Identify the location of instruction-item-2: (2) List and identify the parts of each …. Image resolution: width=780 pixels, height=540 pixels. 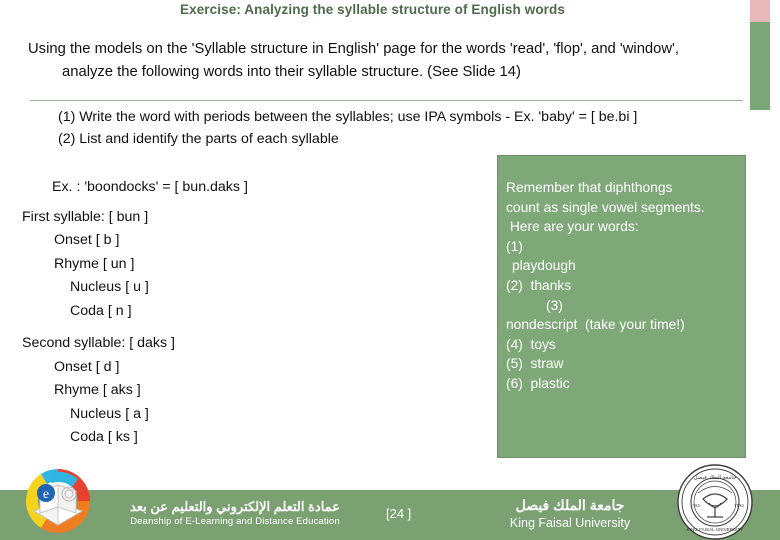
(198, 139).